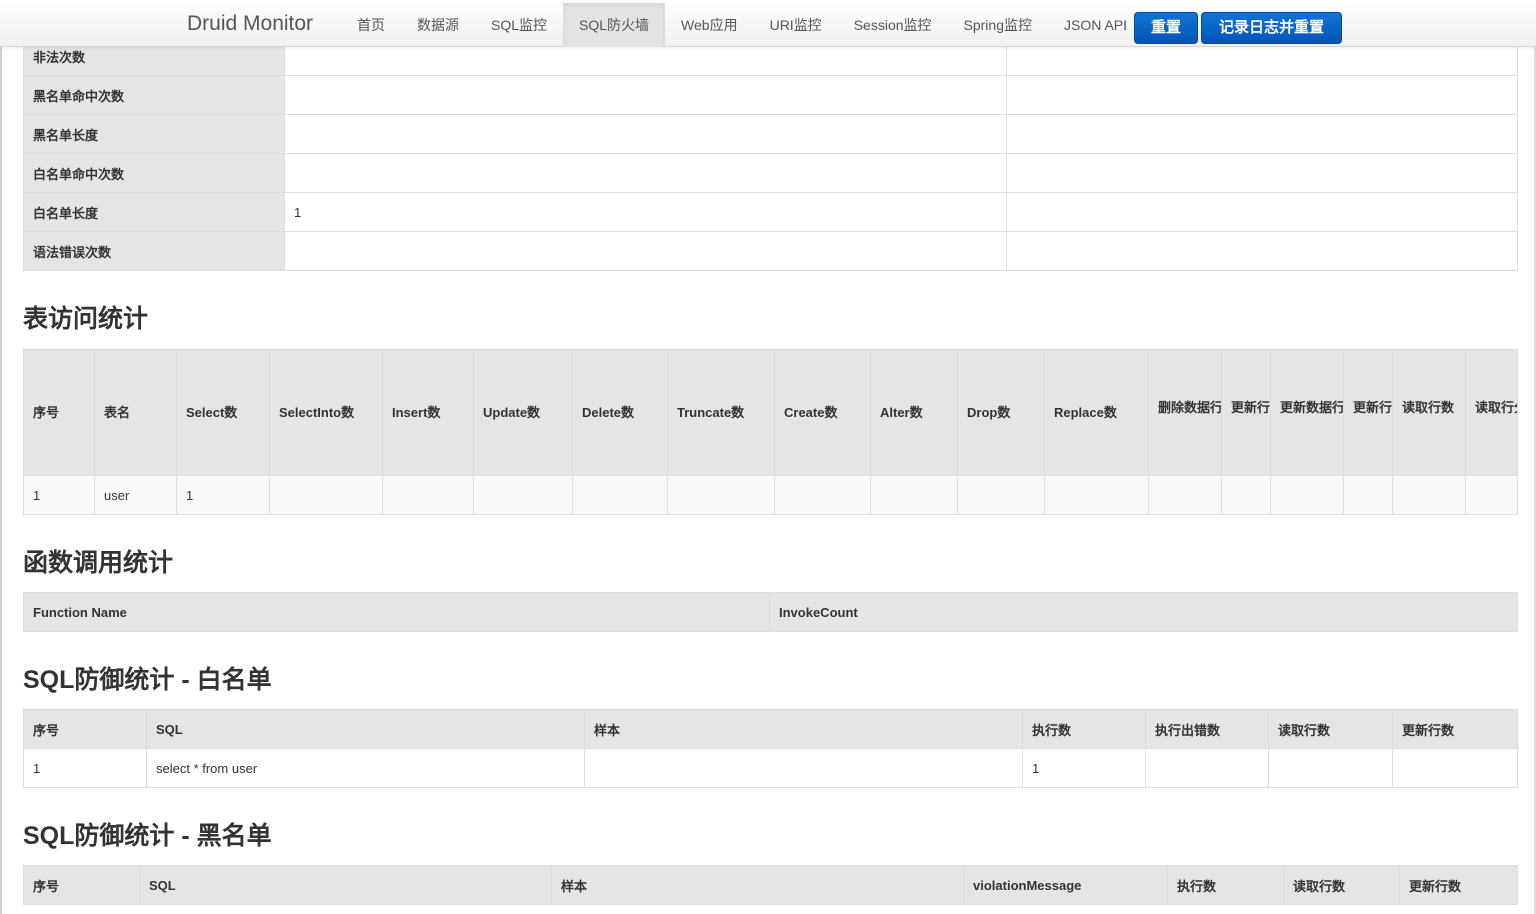  What do you see at coordinates (1143, 612) in the screenshot?
I see `col-header-invoke-count: InvokeCount` at bounding box center [1143, 612].